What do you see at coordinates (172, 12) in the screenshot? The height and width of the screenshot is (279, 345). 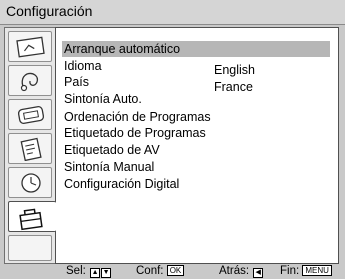 I see `title-bar: Configuración` at bounding box center [172, 12].